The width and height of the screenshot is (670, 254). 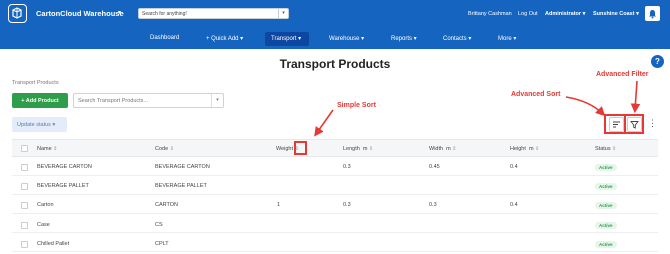 I want to click on header-status: Status ⇕, so click(x=605, y=149).